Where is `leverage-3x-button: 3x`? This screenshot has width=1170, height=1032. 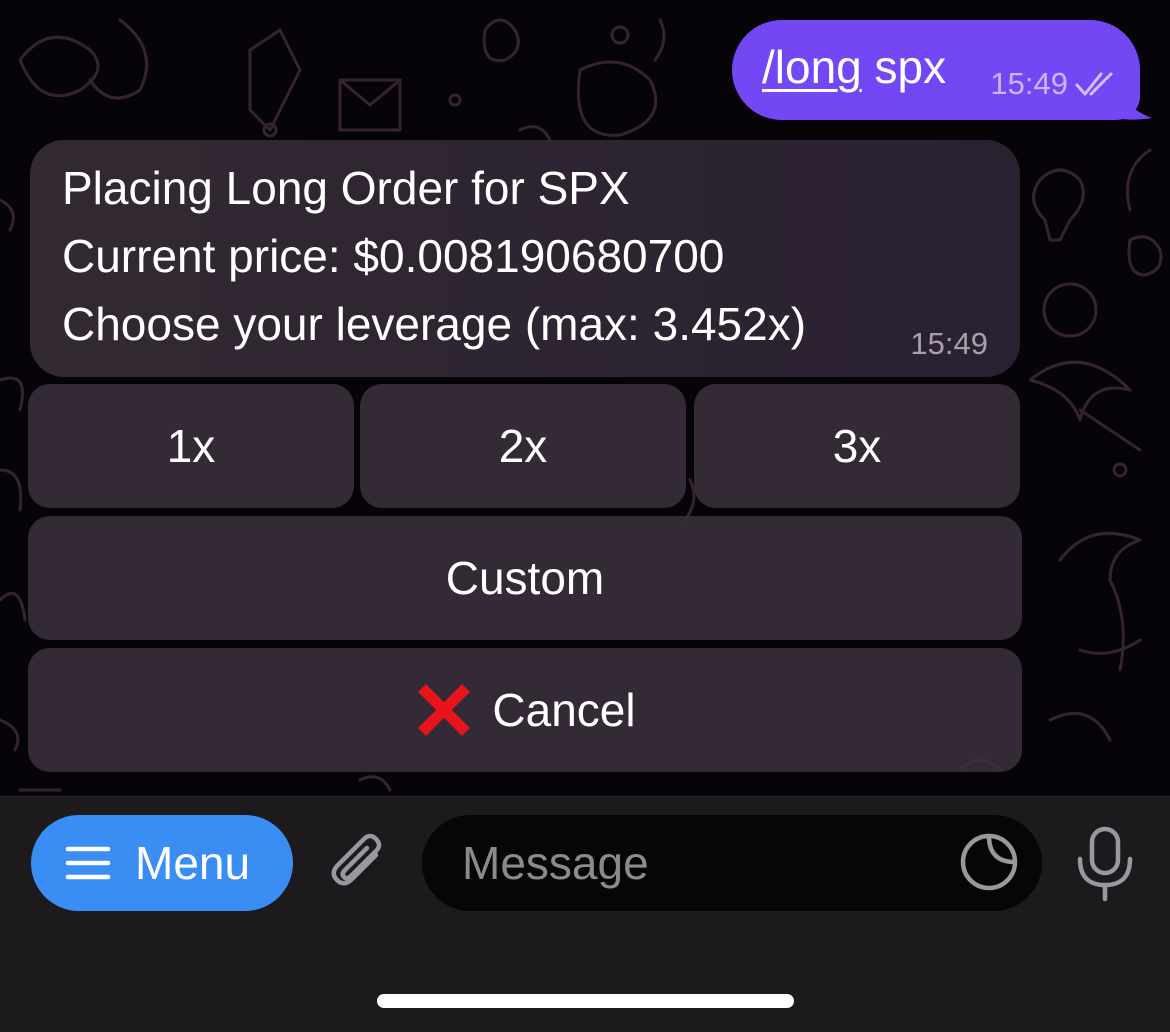 leverage-3x-button: 3x is located at coordinates (857, 446).